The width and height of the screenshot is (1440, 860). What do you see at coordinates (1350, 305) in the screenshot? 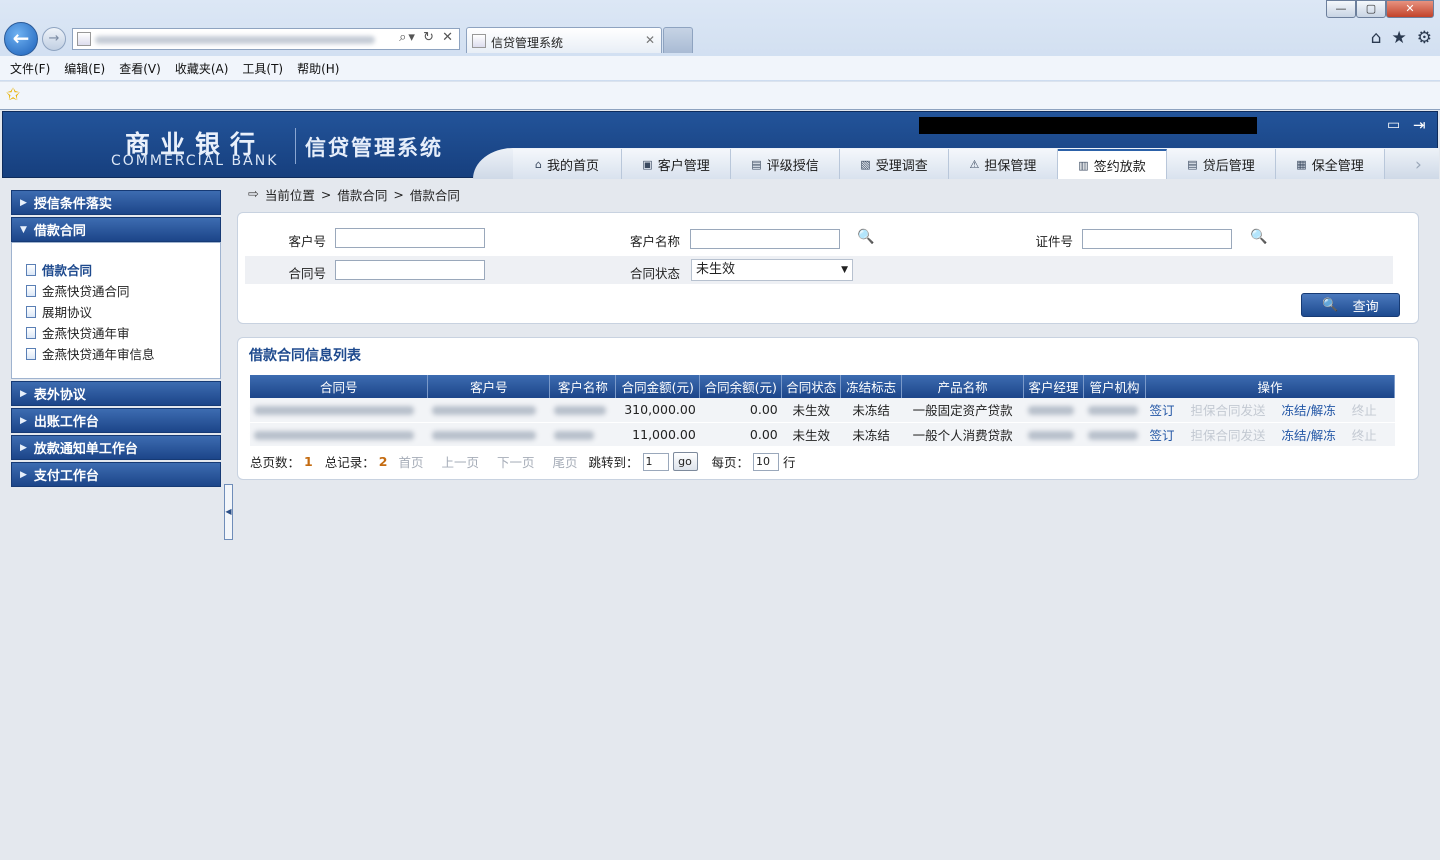
I see `query-button: 🔍 查询` at bounding box center [1350, 305].